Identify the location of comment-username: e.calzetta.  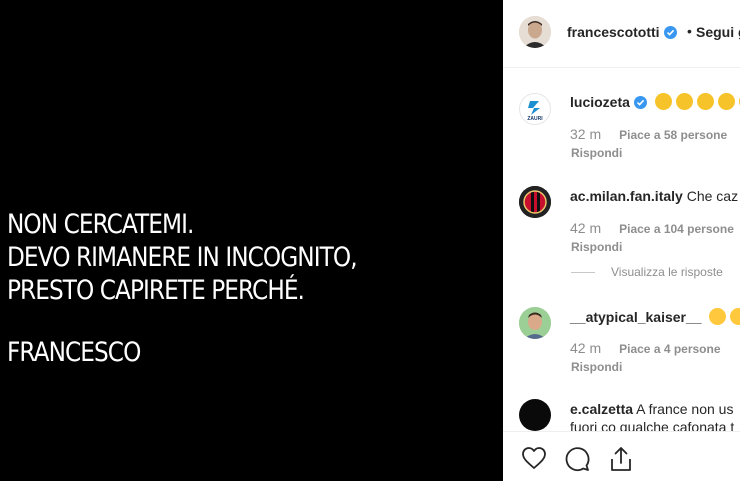
(601, 409).